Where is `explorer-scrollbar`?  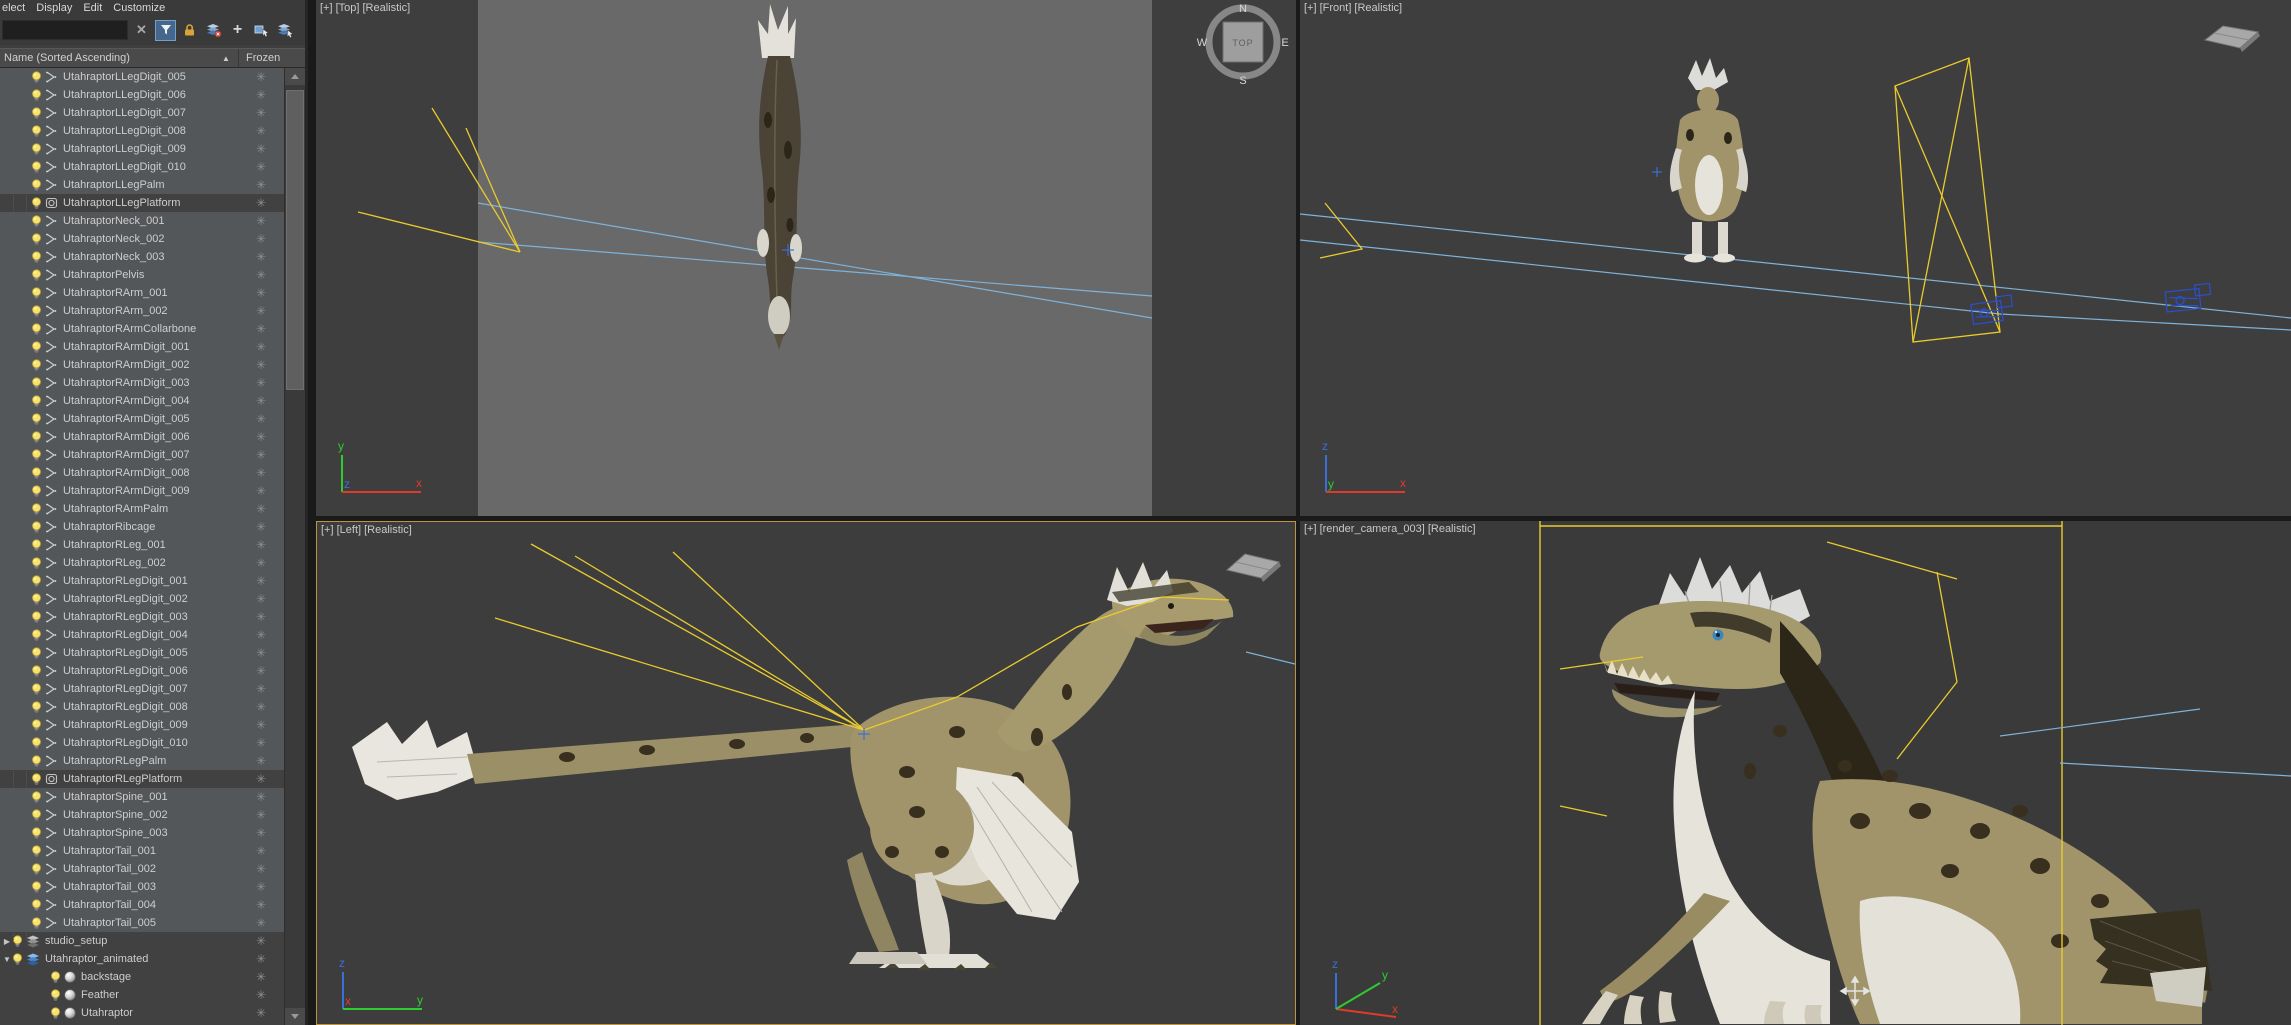
explorer-scrollbar is located at coordinates (294, 546).